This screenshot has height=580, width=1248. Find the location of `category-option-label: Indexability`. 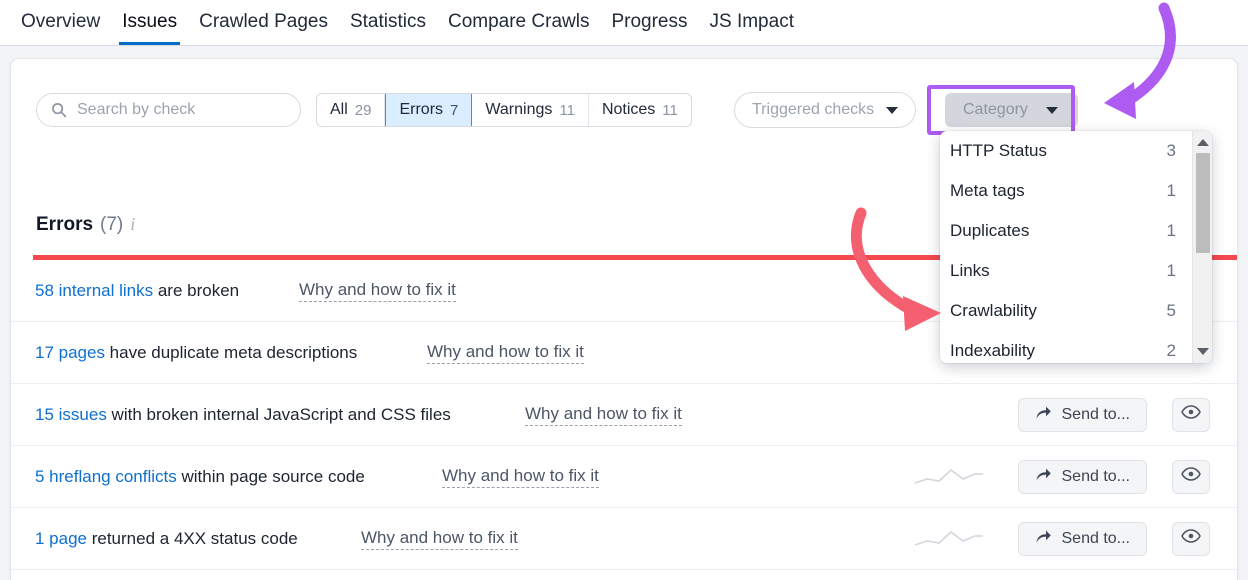

category-option-label: Indexability is located at coordinates (993, 350).